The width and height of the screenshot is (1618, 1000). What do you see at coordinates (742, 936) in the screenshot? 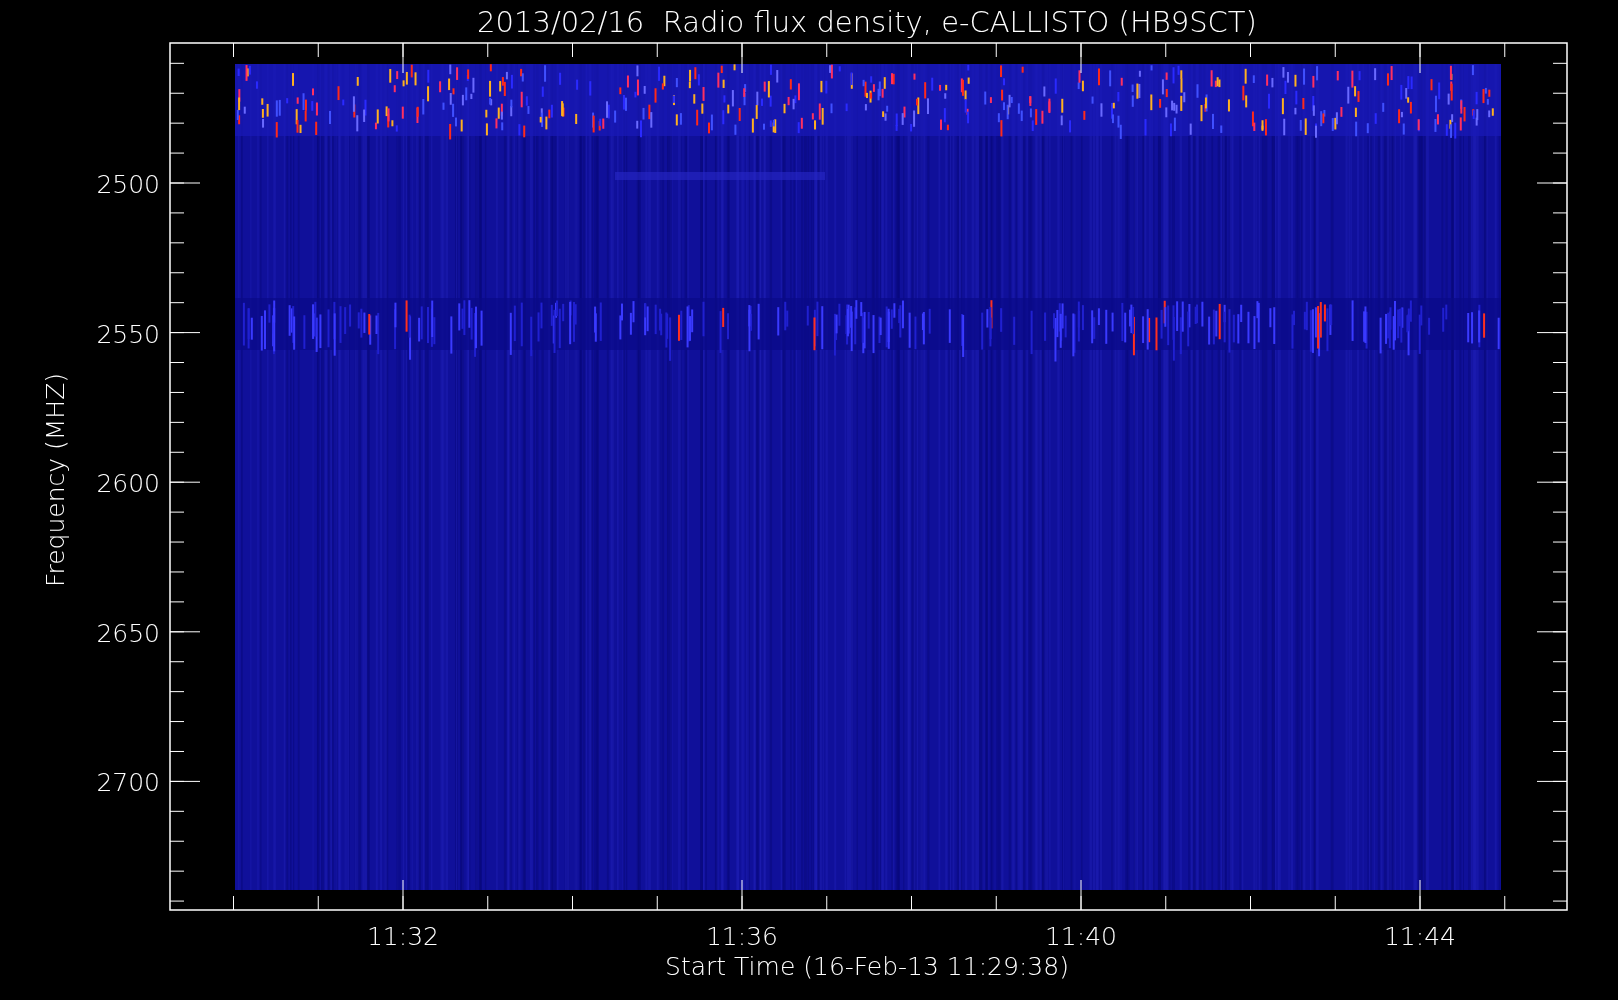
I see `x-tick-label: 11:36` at bounding box center [742, 936].